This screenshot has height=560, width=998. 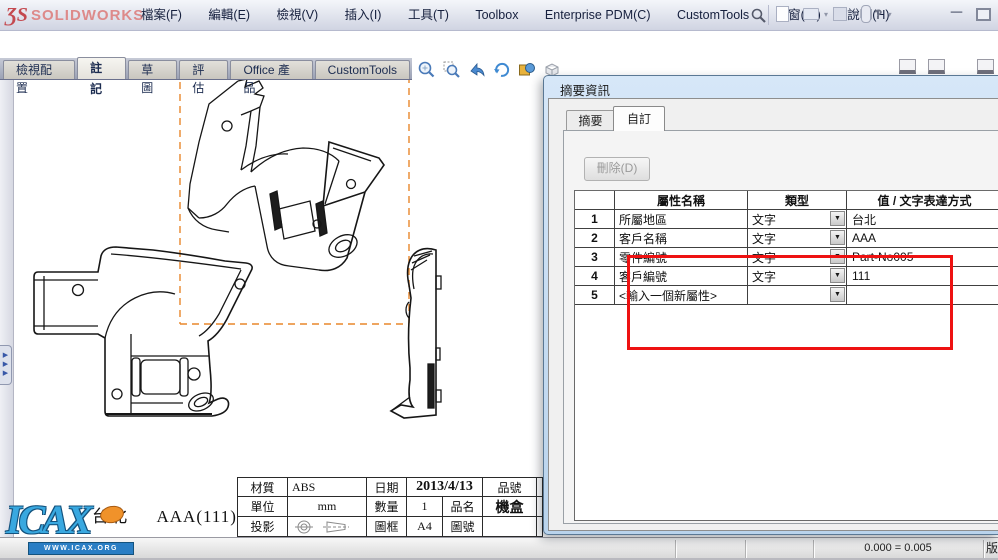 What do you see at coordinates (415, 333) in the screenshot?
I see `side-view` at bounding box center [415, 333].